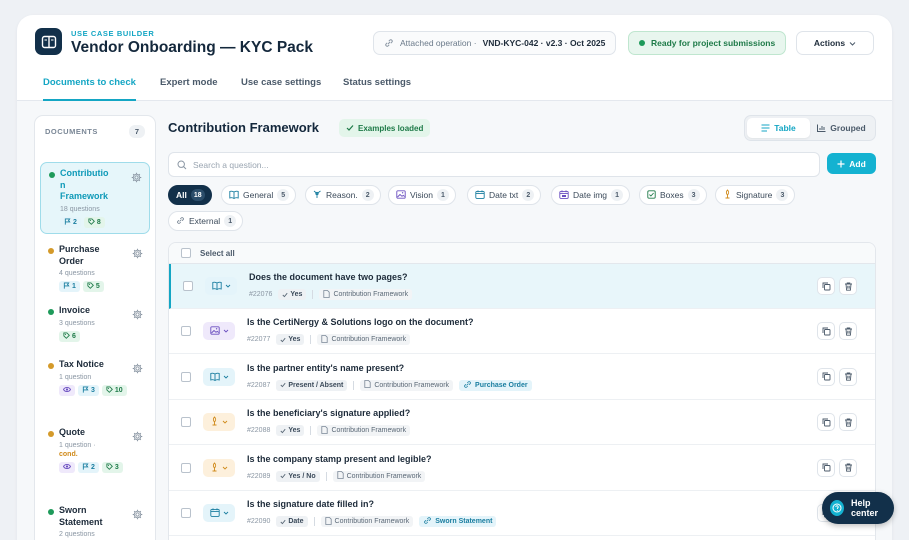  Describe the element at coordinates (95, 520) in the screenshot. I see `sidebar-document-item: Sworn Statement 2 questions 14` at that location.